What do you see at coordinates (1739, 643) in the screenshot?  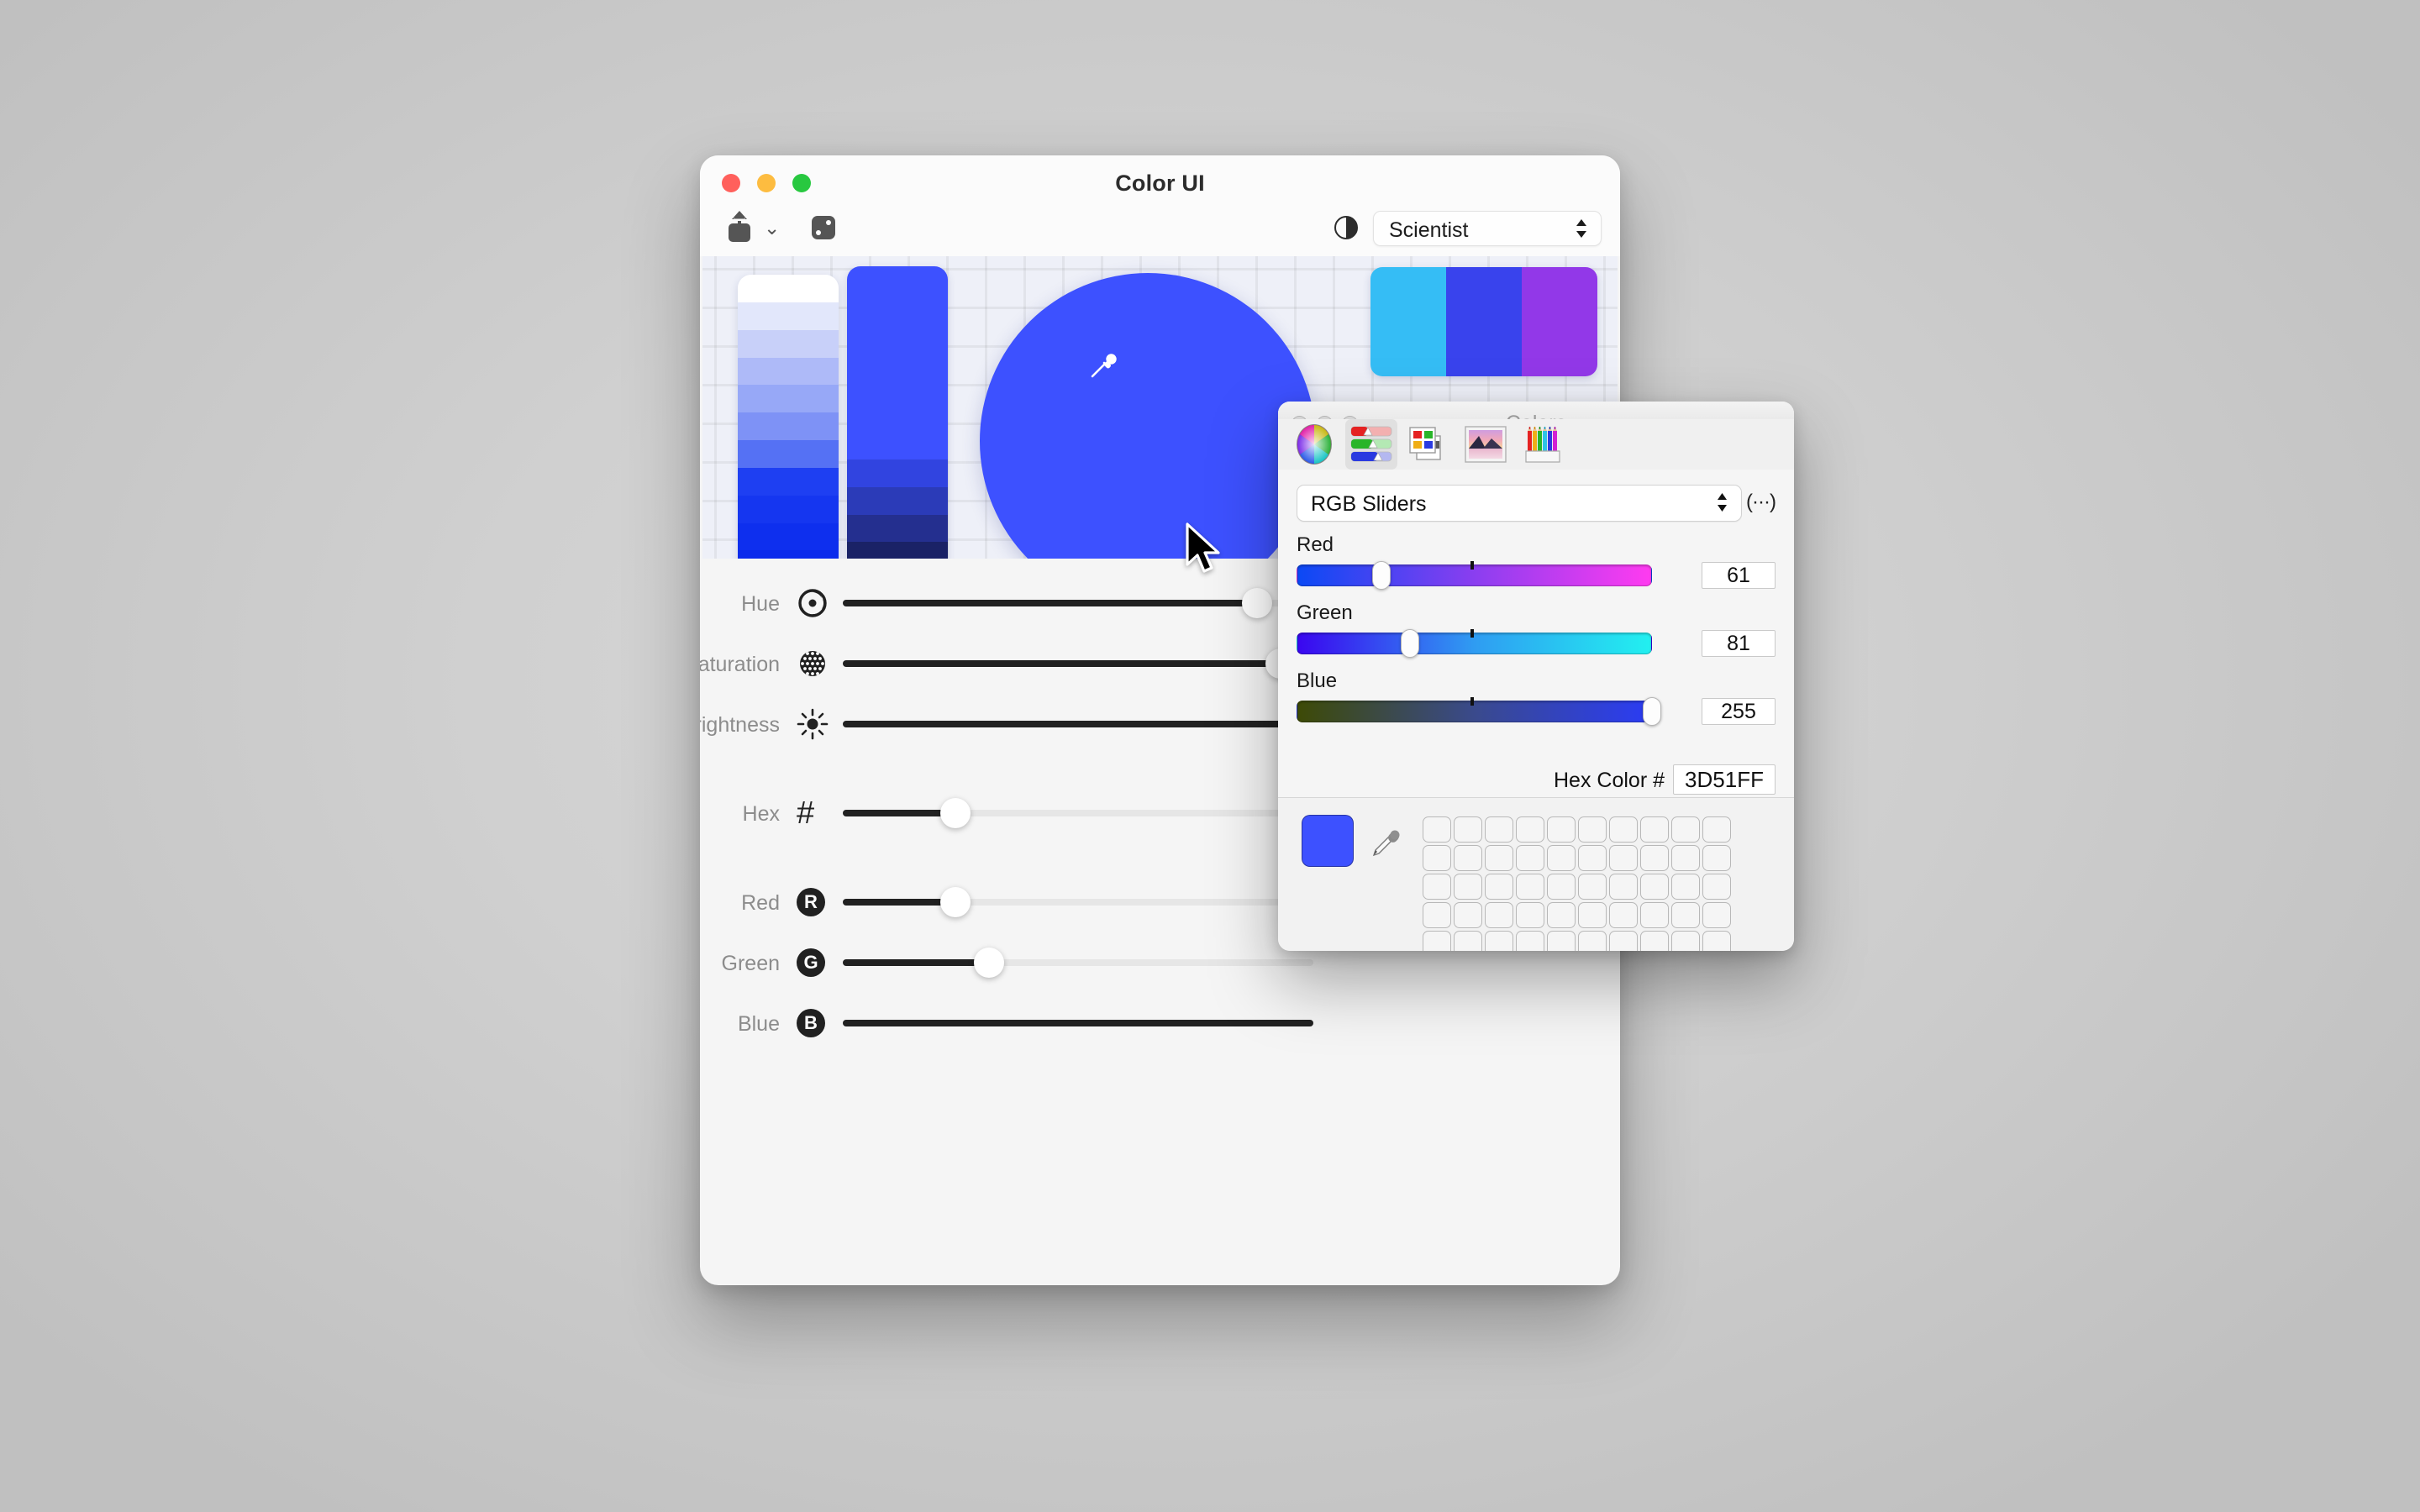 I see `rgb-value-green: 81` at bounding box center [1739, 643].